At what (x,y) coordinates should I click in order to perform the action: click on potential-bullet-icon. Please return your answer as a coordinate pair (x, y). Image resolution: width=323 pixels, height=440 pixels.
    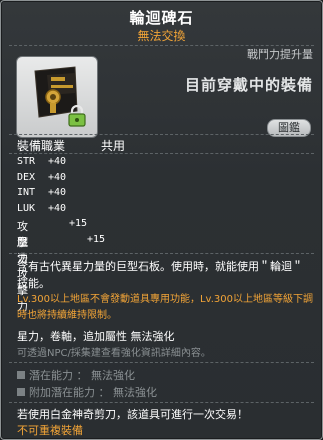
    Looking at the image, I should click on (21, 375).